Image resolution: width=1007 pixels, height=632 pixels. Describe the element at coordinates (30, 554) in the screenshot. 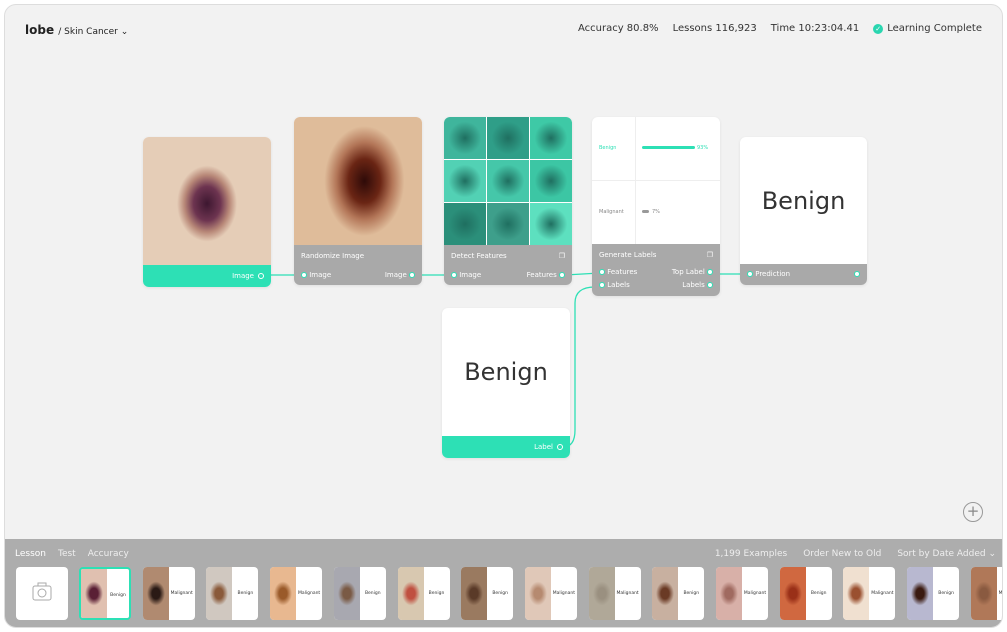

I see `tab-lesson: Lesson` at that location.